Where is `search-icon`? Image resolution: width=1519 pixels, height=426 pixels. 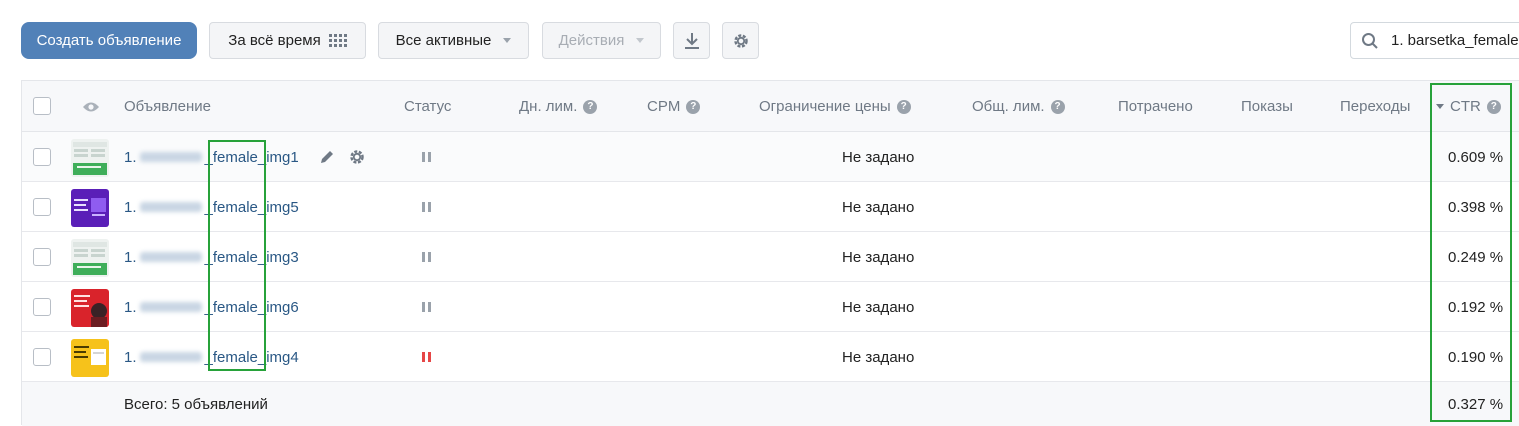
search-icon is located at coordinates (1370, 40).